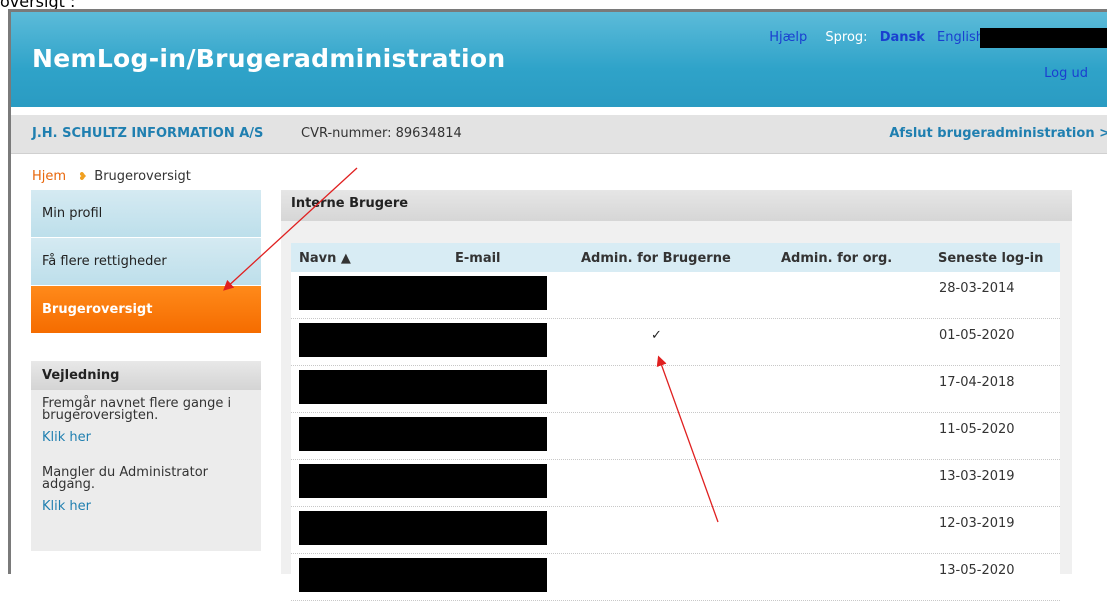 This screenshot has width=1107, height=601. I want to click on table-row: 13-05-2020, so click(675, 577).